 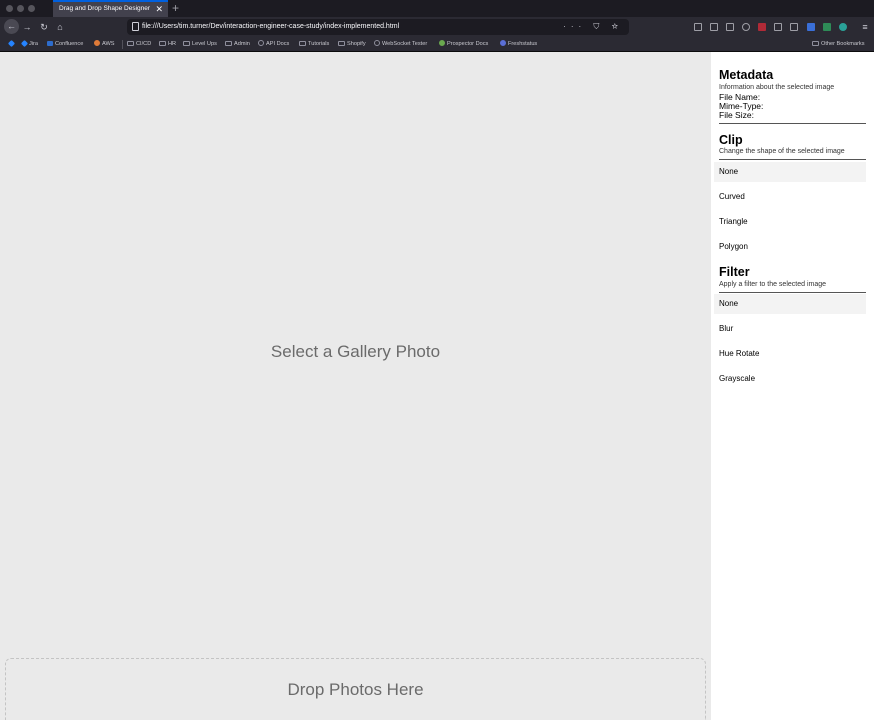 I want to click on back-arrow-icon: ←, so click(x=11, y=26).